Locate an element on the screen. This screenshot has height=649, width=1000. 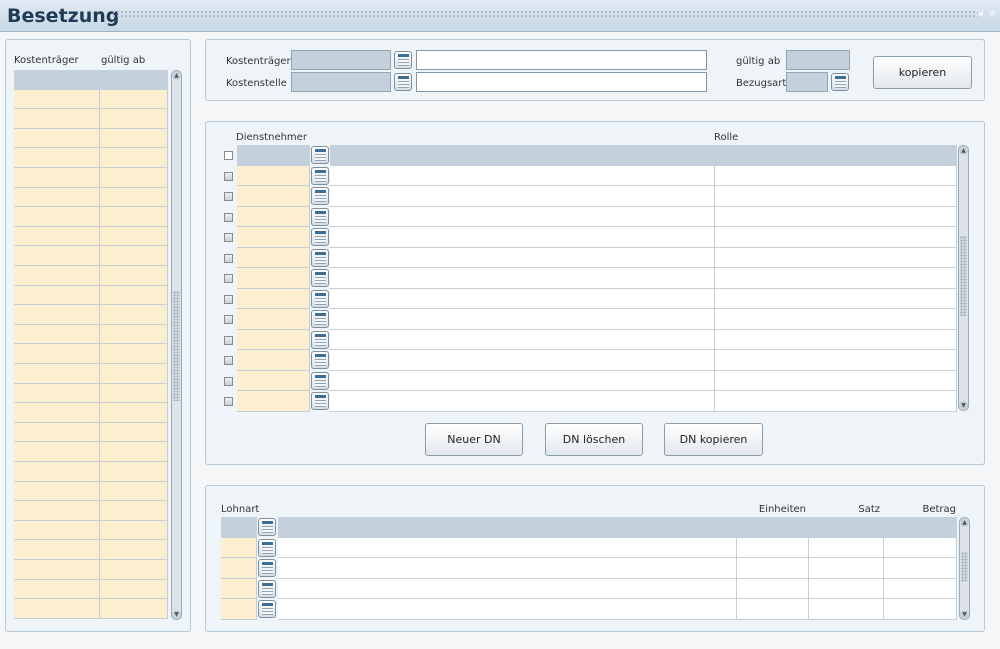
kopieren-button: kopieren is located at coordinates (922, 72).